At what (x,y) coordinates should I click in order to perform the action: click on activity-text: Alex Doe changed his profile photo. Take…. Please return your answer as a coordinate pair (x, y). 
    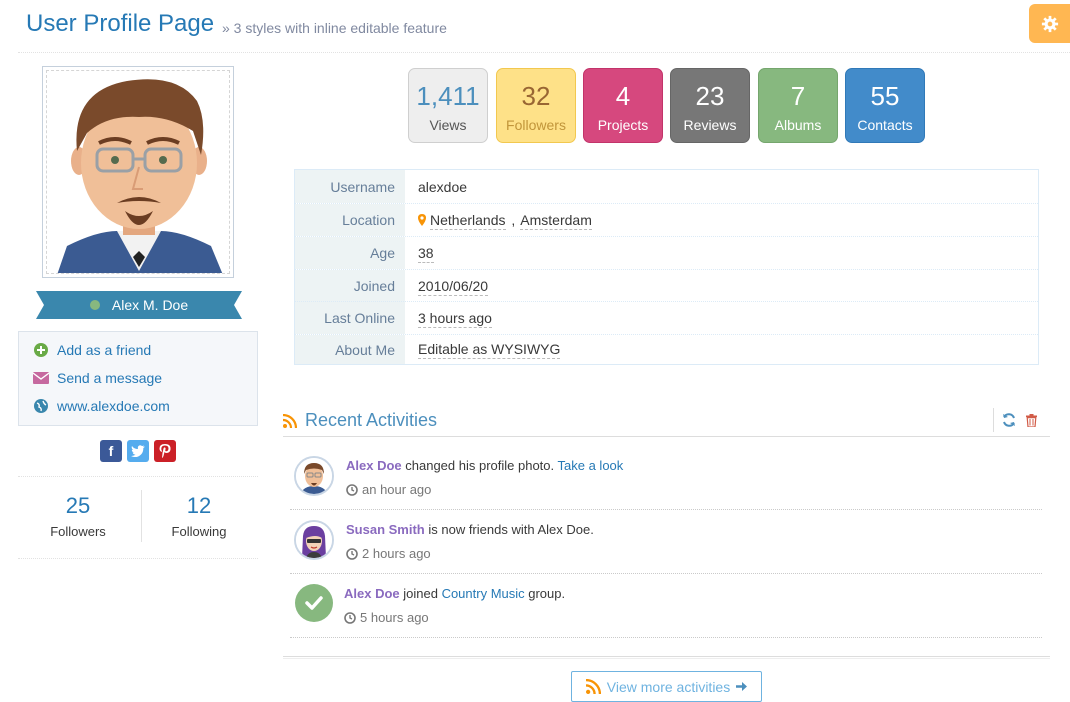
    Looking at the image, I should click on (484, 465).